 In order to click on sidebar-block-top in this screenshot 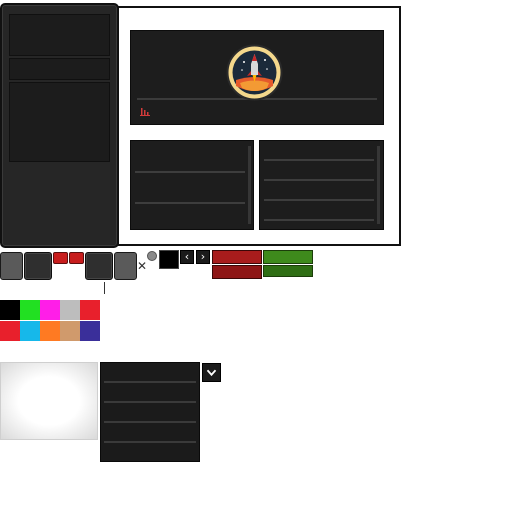, I will do `click(59, 35)`.